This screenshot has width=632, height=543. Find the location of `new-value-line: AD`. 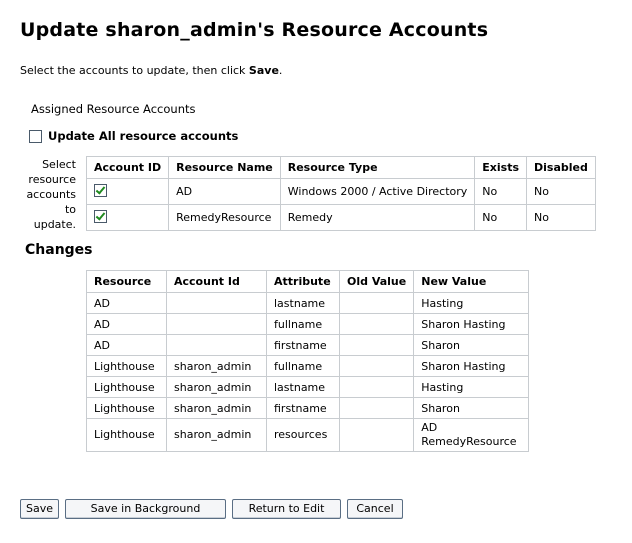

new-value-line: AD is located at coordinates (429, 427).